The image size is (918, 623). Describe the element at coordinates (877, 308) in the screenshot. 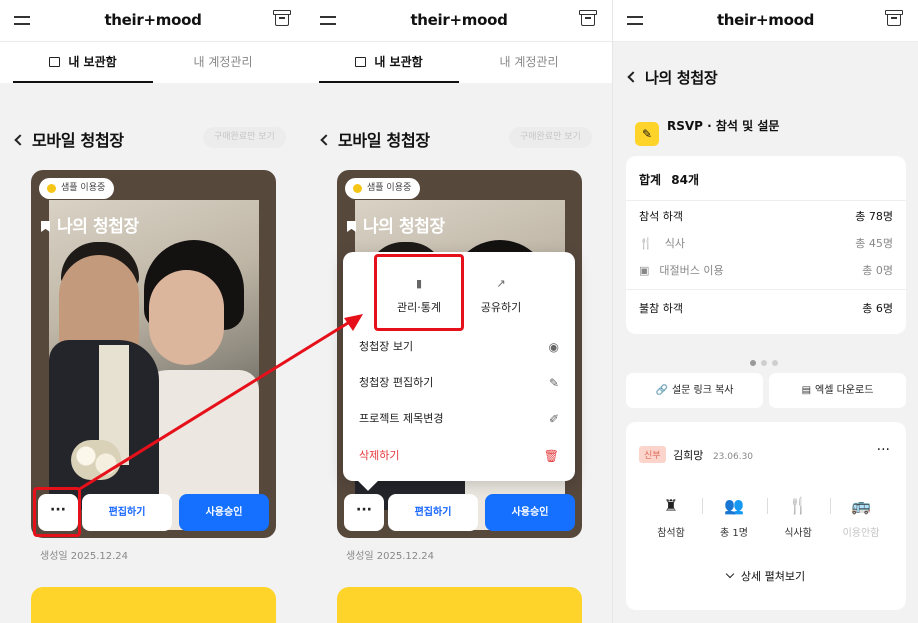

I see `absent-value: 총 6명` at that location.